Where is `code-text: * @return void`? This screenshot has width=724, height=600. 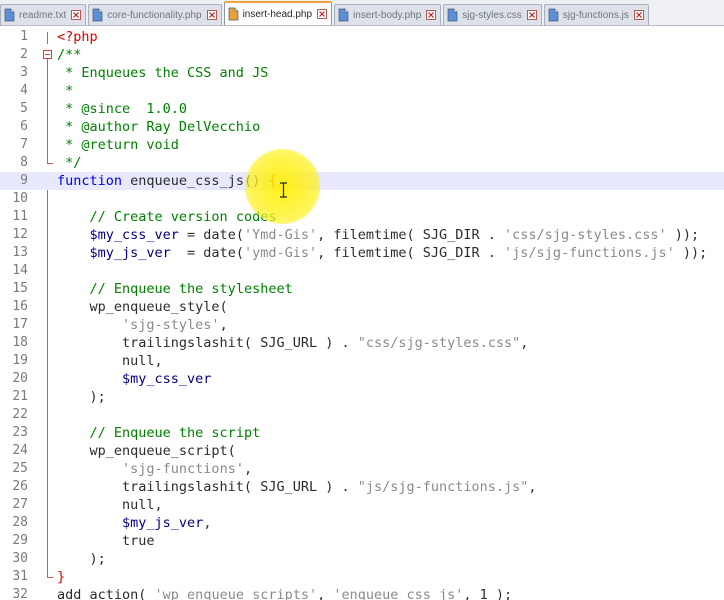 code-text: * @return void is located at coordinates (118, 145).